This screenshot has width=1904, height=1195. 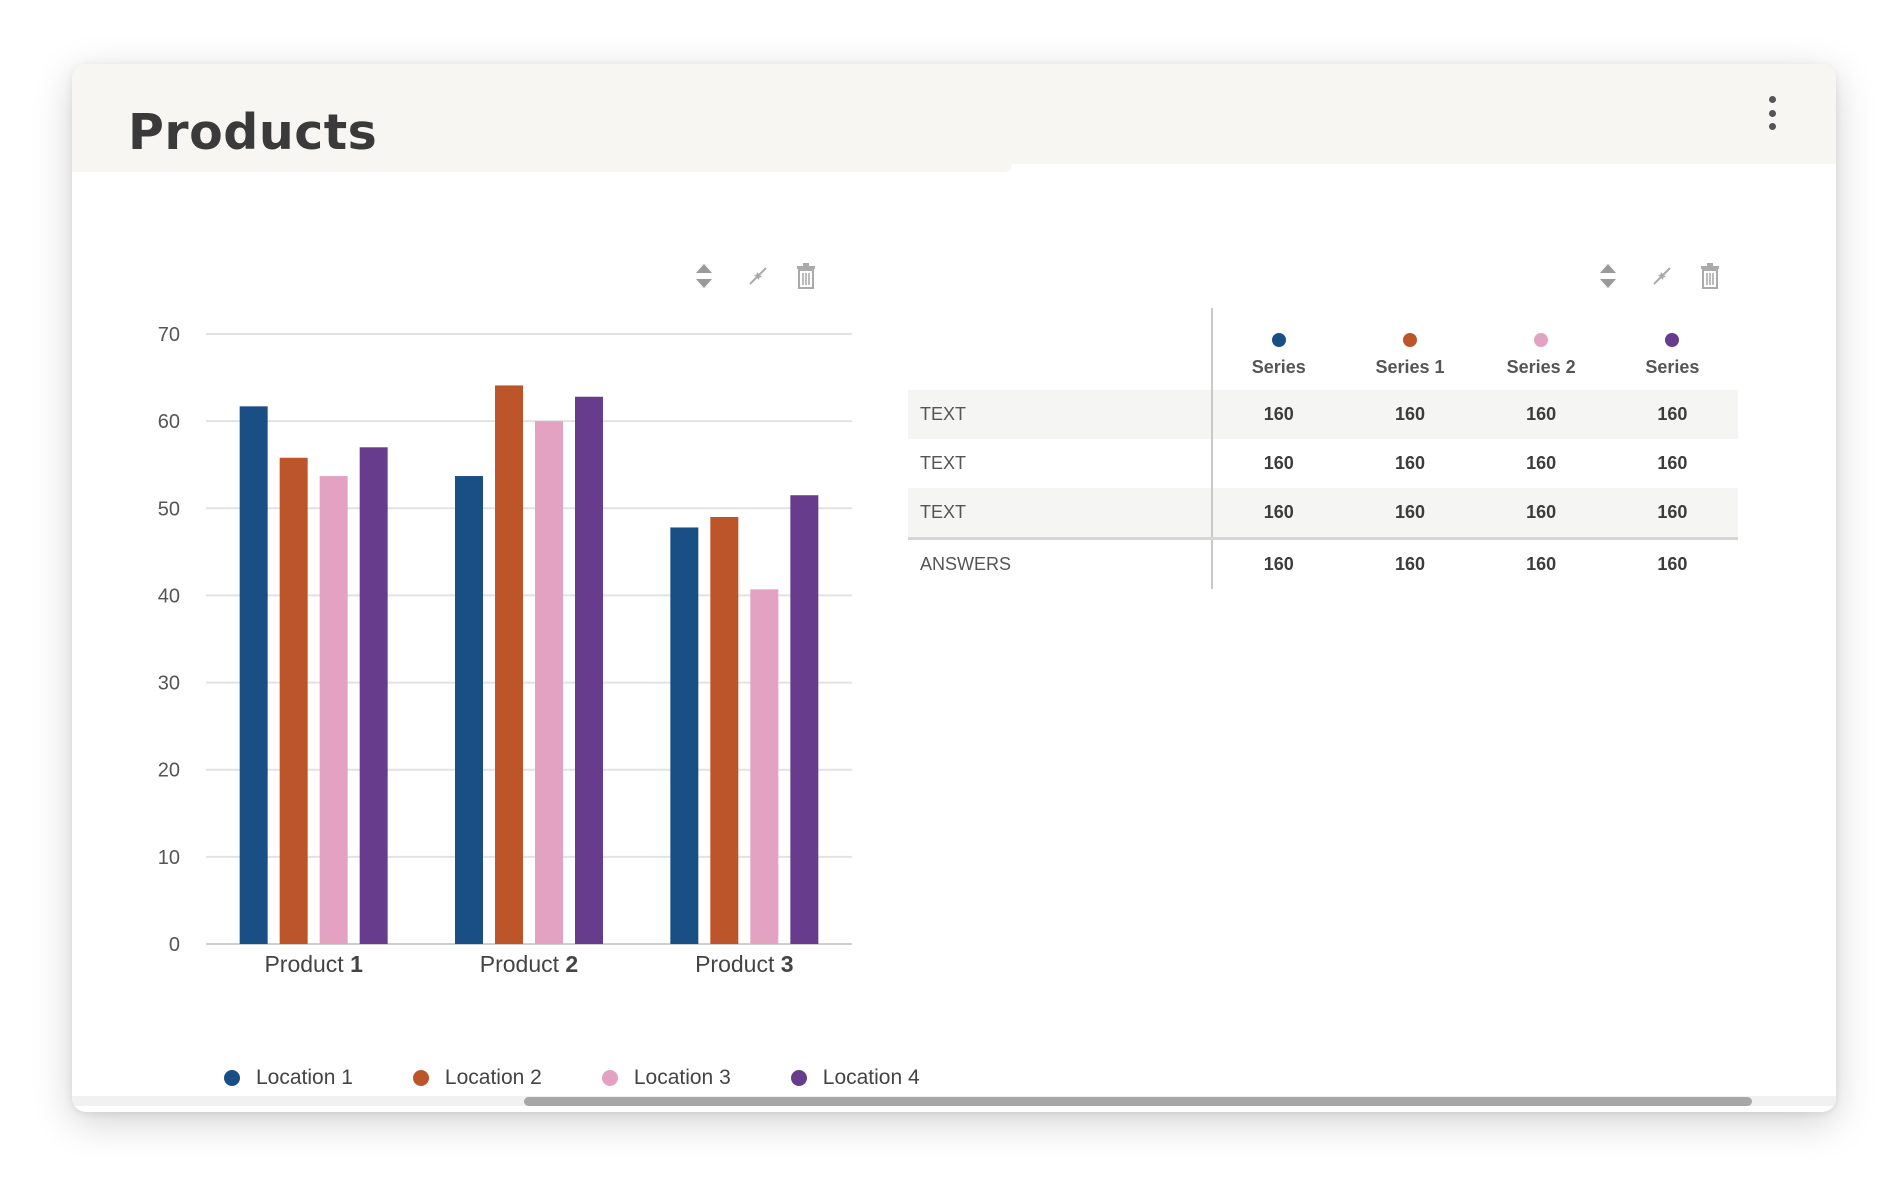 What do you see at coordinates (871, 1077) in the screenshot?
I see `legend-label: Location 4` at bounding box center [871, 1077].